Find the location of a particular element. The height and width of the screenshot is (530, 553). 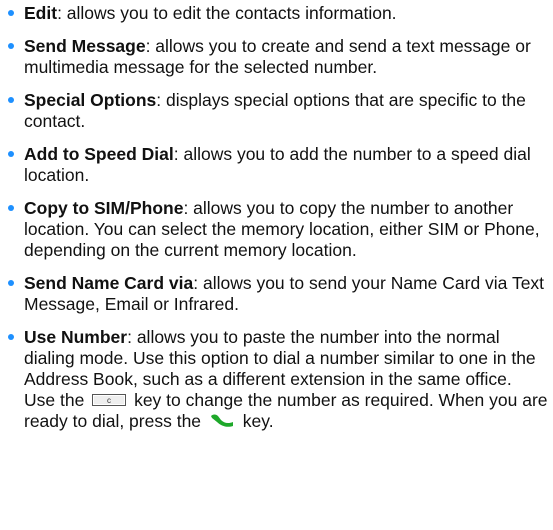

clear-key-icon: c is located at coordinates (109, 400).